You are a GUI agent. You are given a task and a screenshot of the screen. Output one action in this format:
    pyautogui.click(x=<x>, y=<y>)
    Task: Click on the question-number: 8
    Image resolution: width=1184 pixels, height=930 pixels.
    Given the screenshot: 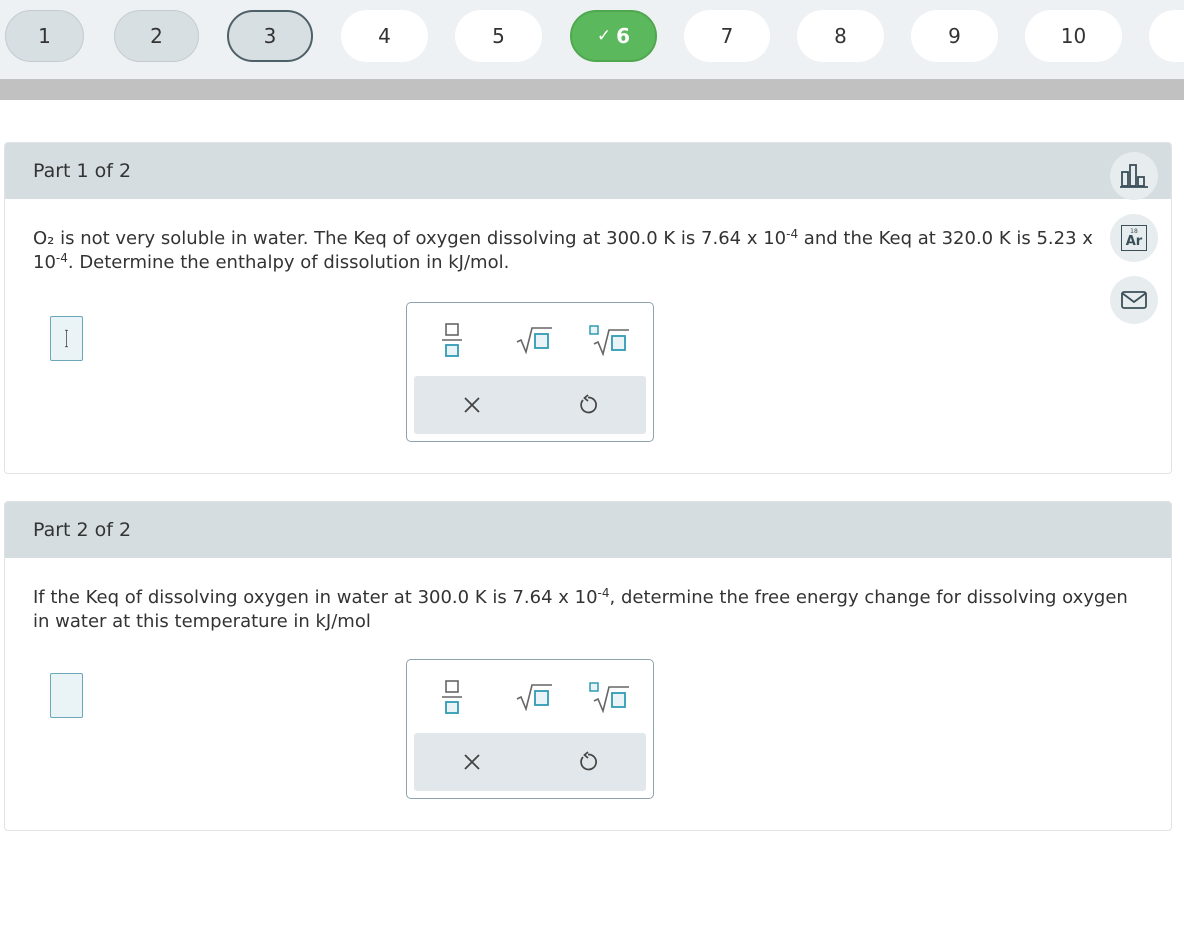 What is the action you would take?
    pyautogui.click(x=840, y=36)
    